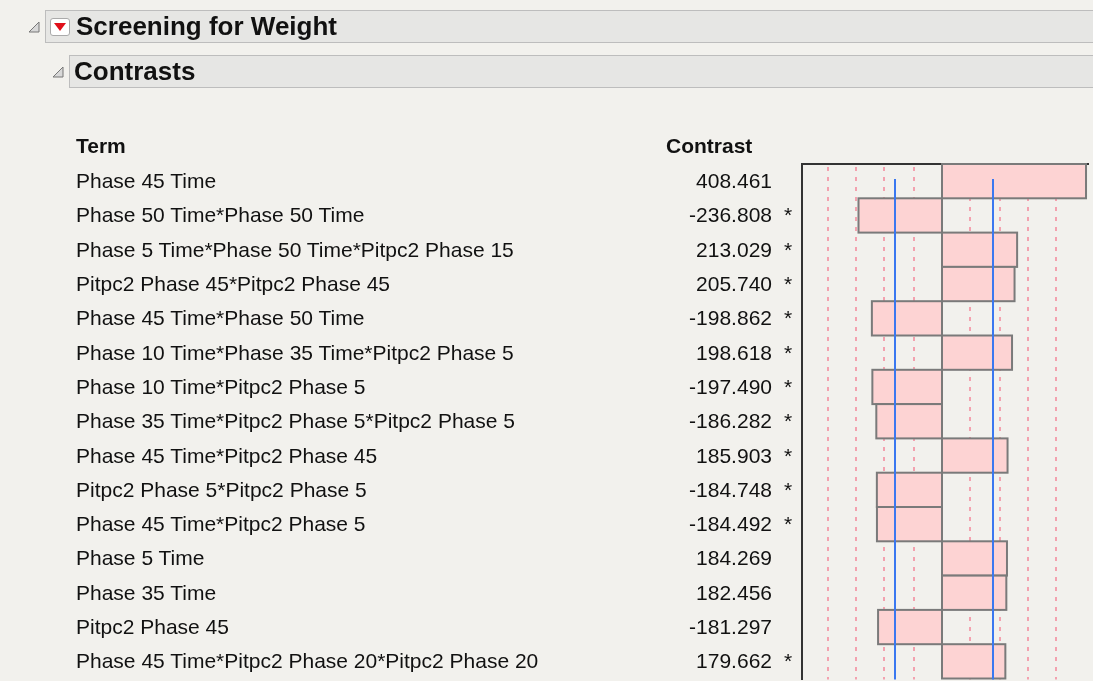  What do you see at coordinates (233, 284) in the screenshot?
I see `term-cell: Pitpc2 Phase 45*Pitpc2 Phase 45` at bounding box center [233, 284].